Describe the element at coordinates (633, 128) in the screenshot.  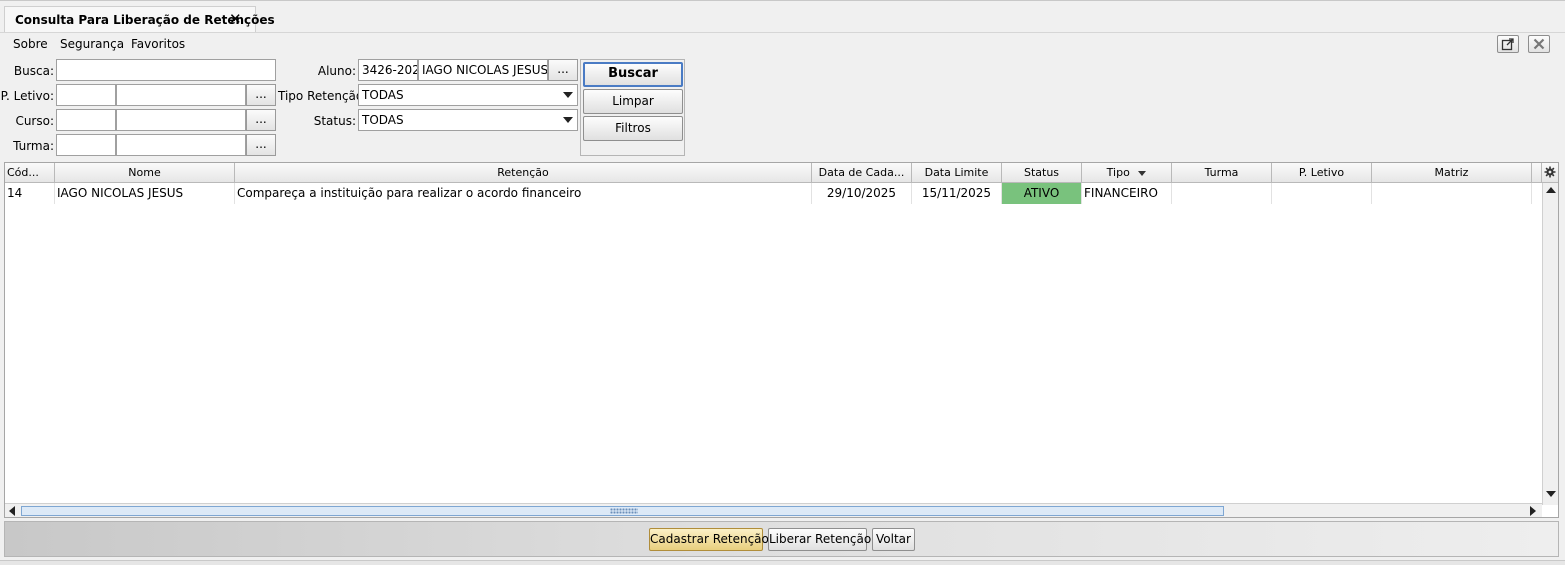
I see `filtros-button: Filtros` at that location.